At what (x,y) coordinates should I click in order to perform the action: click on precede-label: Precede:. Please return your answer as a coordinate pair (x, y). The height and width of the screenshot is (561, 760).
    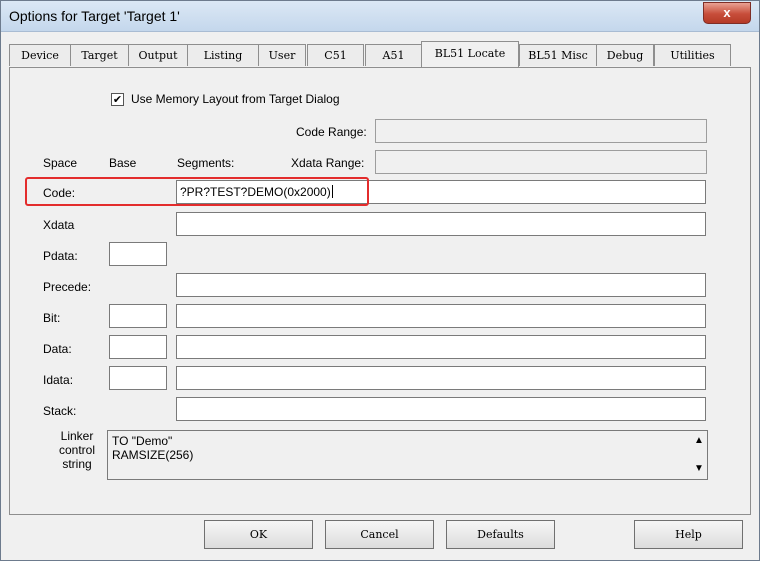
    Looking at the image, I should click on (67, 287).